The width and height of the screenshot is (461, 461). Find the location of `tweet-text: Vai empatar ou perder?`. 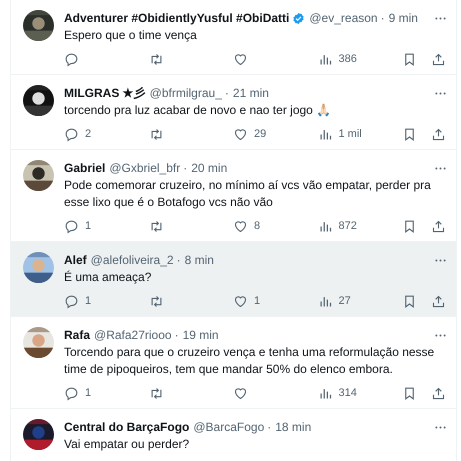

tweet-text: Vai empatar ou perder? is located at coordinates (127, 444).